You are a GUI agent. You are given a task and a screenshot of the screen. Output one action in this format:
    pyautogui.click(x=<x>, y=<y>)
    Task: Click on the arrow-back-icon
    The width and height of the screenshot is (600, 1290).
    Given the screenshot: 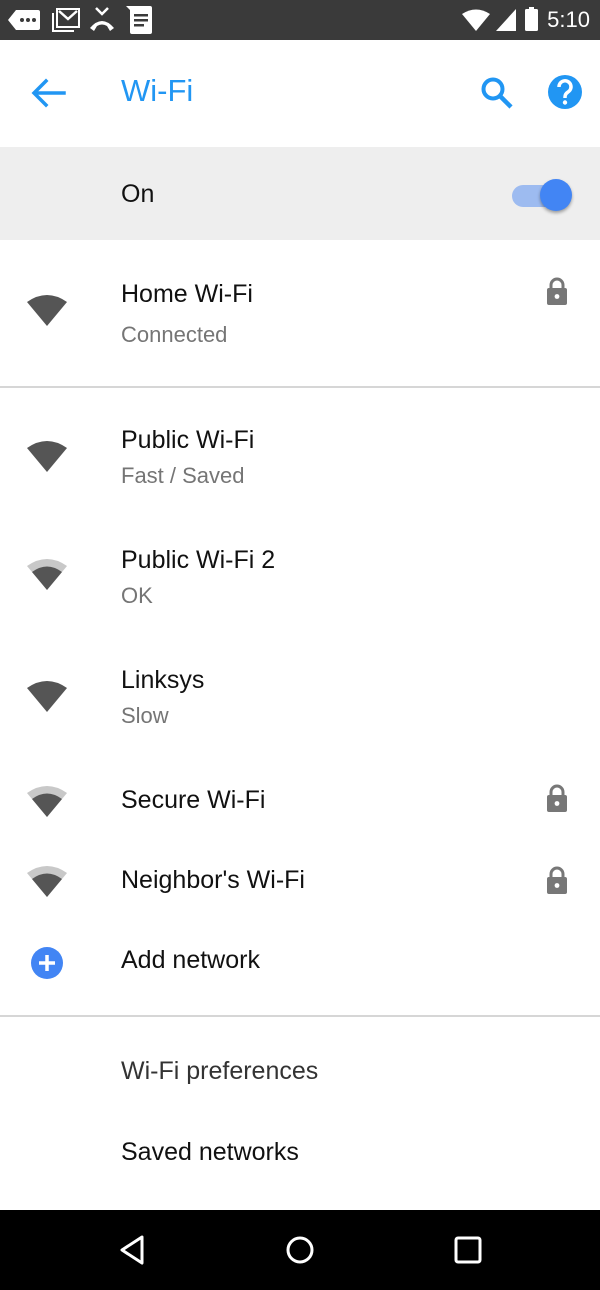 What is the action you would take?
    pyautogui.click(x=48, y=93)
    